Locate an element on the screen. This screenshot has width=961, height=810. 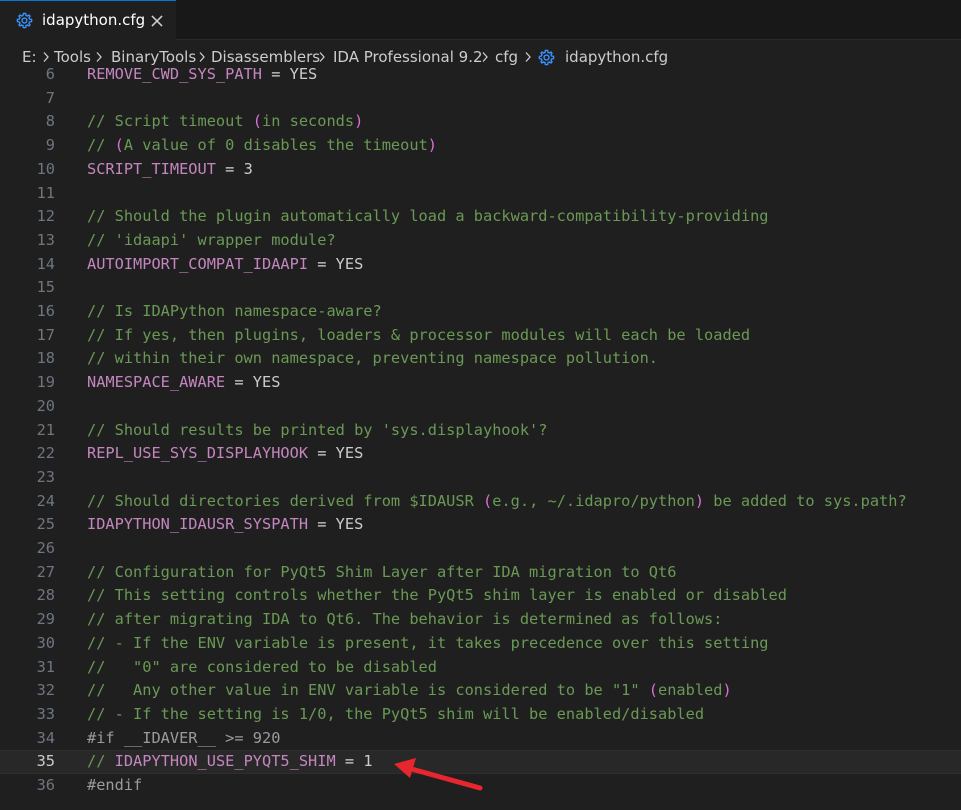
close-icon is located at coordinates (157, 21).